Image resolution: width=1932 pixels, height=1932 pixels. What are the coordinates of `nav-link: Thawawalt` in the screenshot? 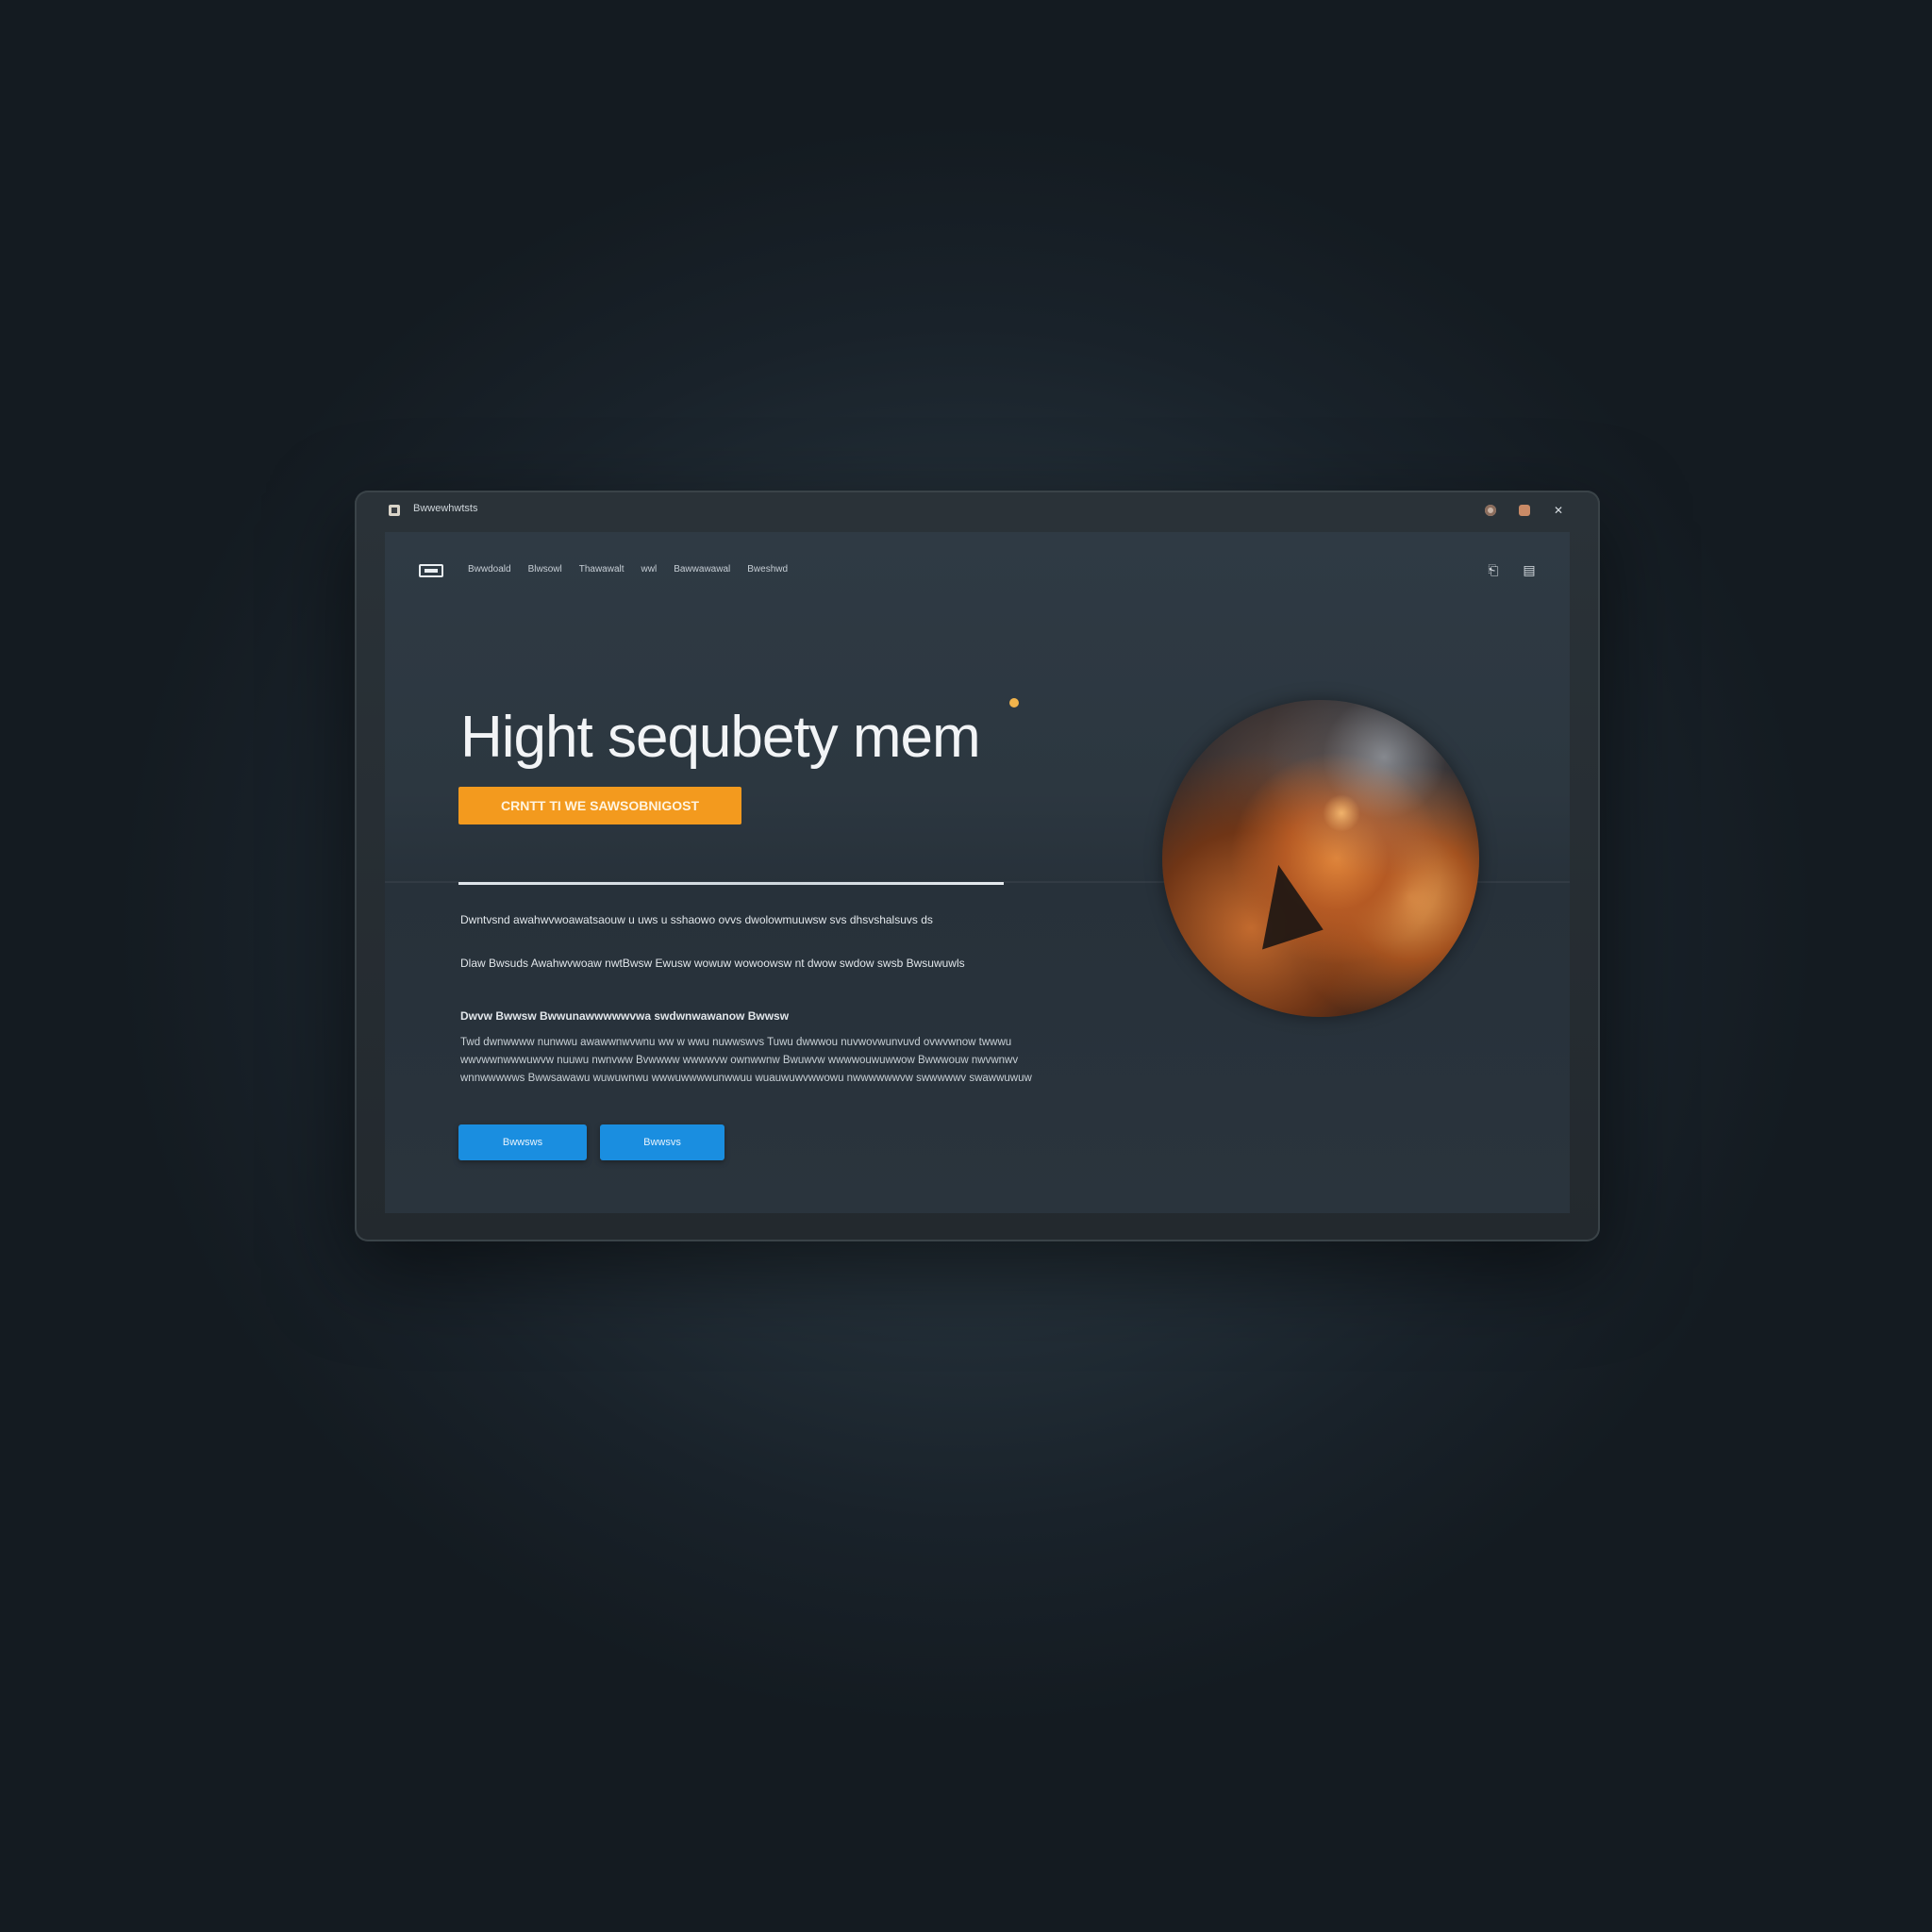 It's located at (602, 569).